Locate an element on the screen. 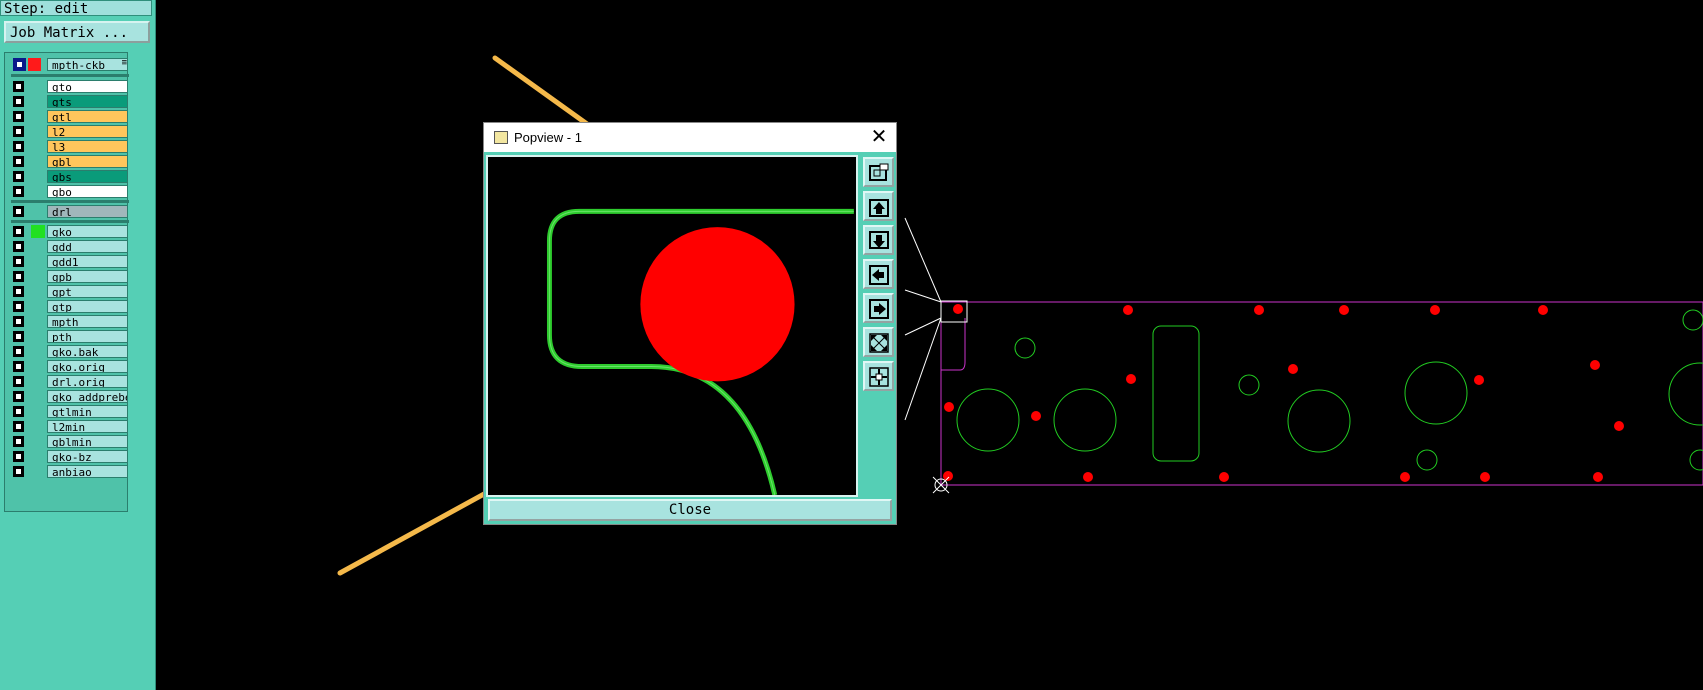 Image resolution: width=1703 pixels, height=690 pixels. popview-window: Popview - 1 ✕ Close is located at coordinates (690, 323).